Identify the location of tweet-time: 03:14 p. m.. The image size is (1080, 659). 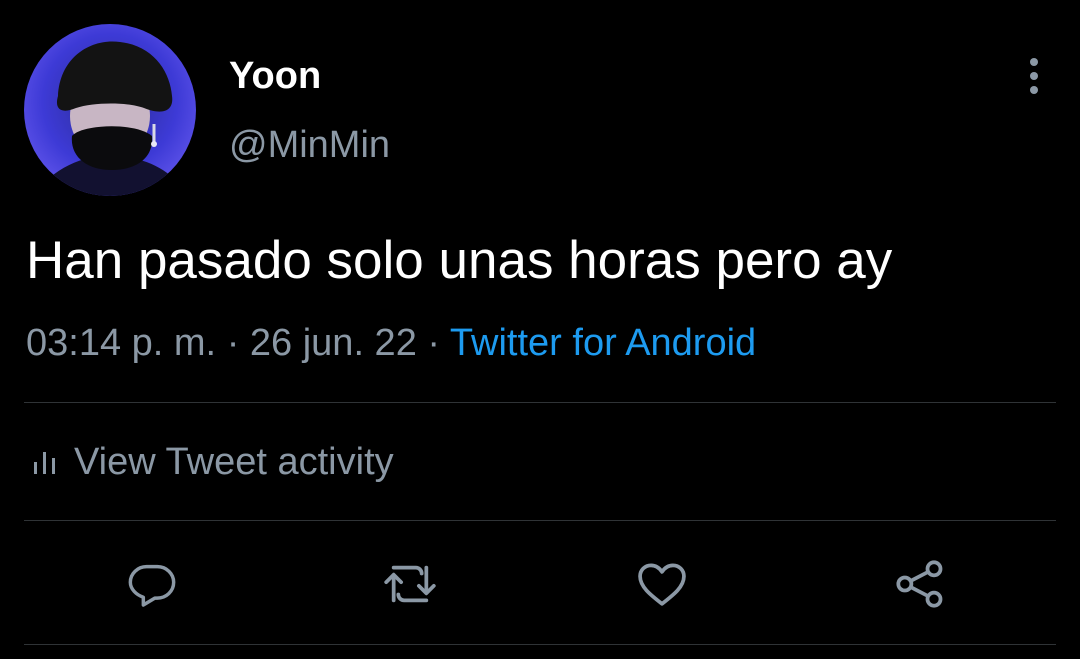
(121, 343).